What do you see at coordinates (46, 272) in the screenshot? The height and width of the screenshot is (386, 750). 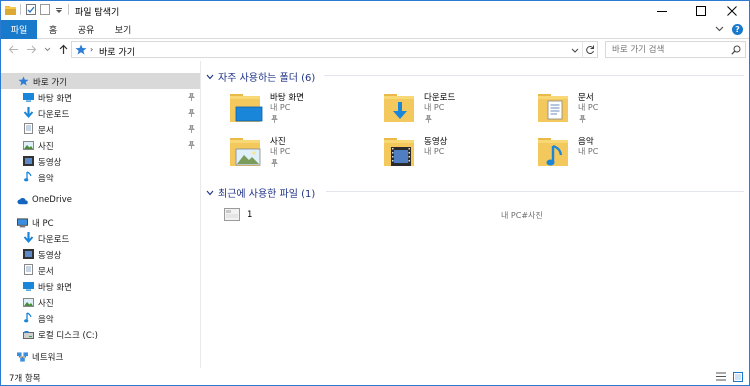 I see `nav-label: 문서` at bounding box center [46, 272].